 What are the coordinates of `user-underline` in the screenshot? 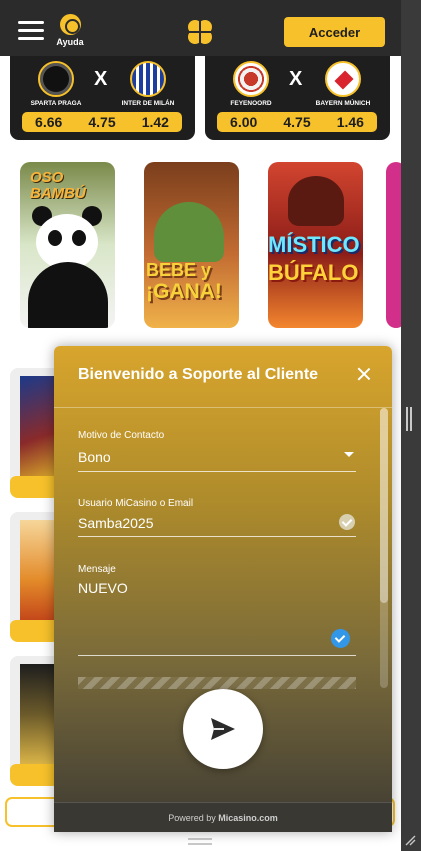 It's located at (217, 536).